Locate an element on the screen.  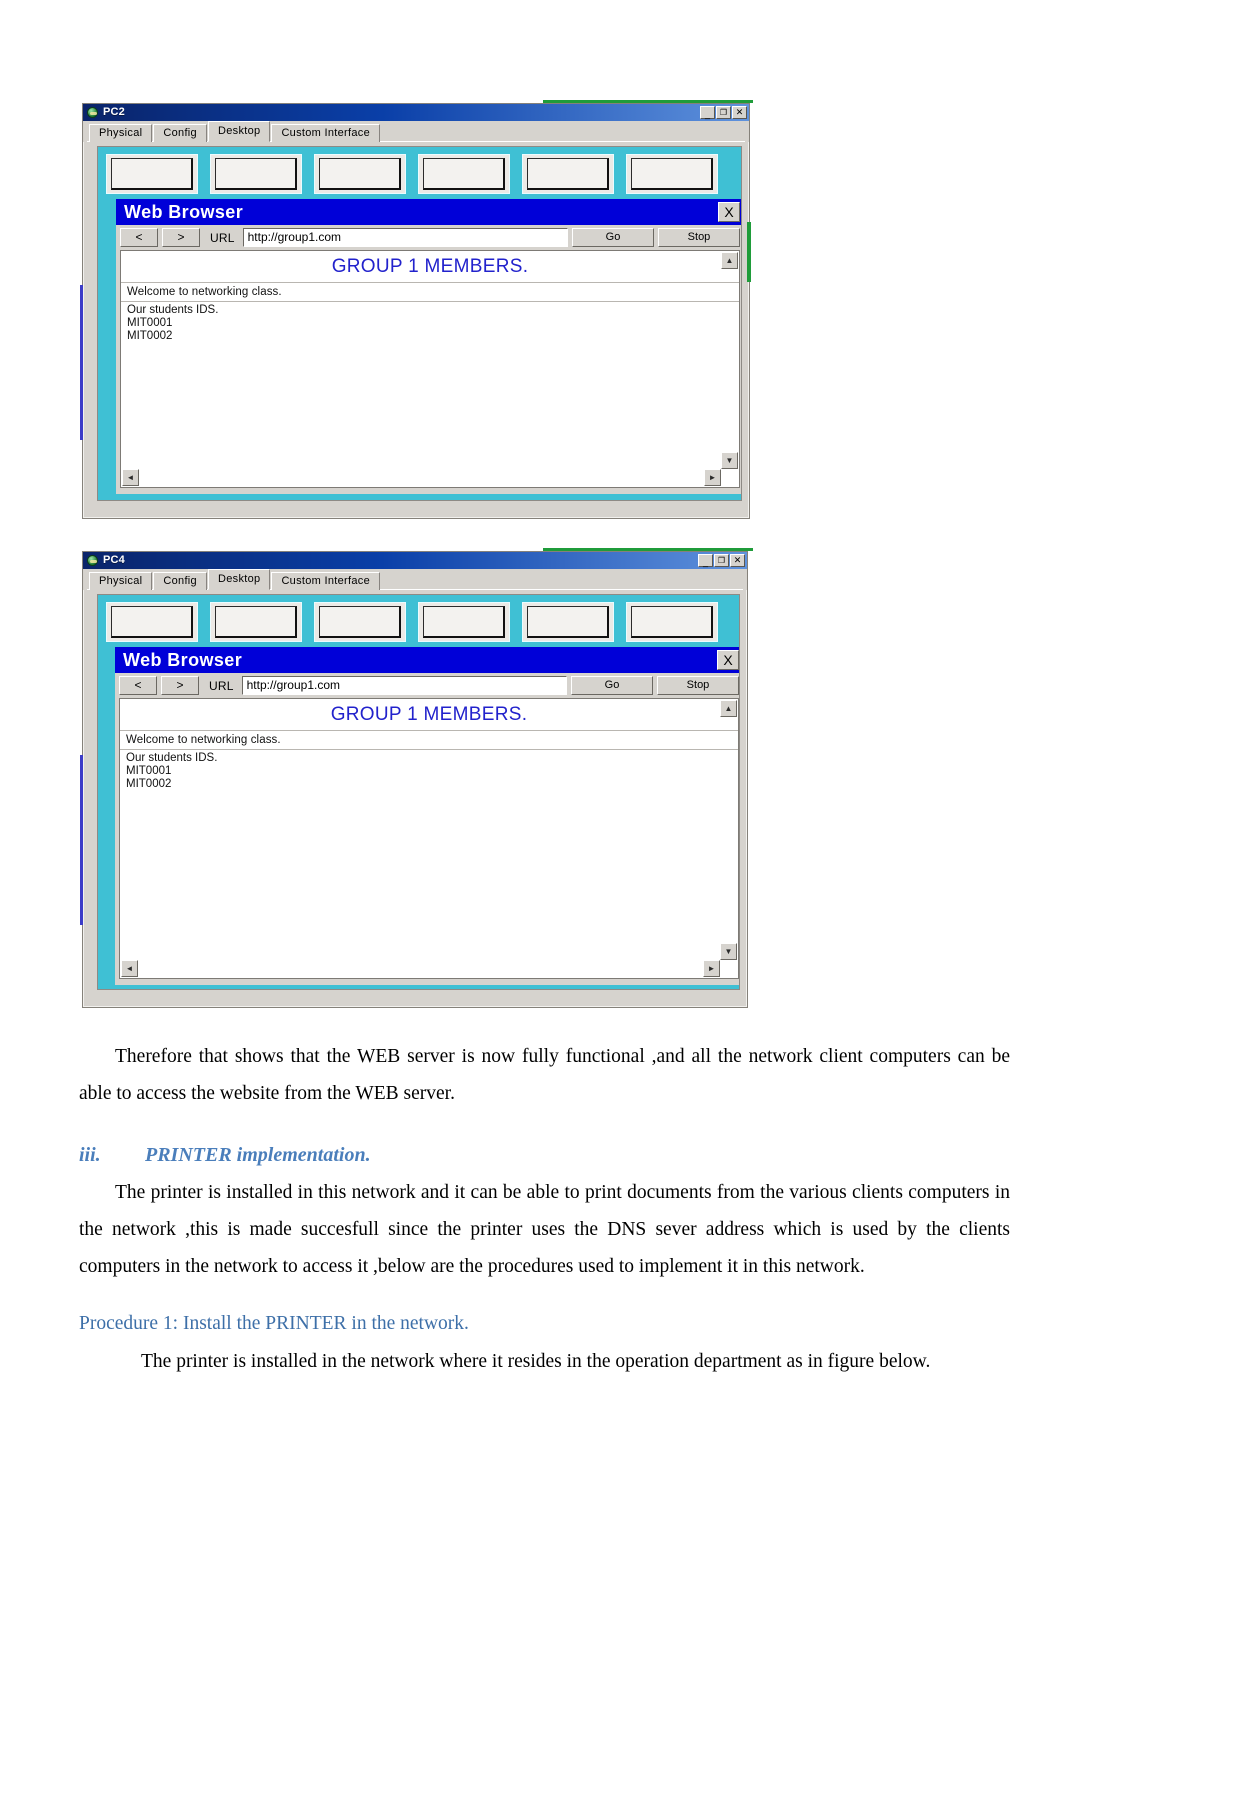
browser-titlebar: Web Browser X is located at coordinates (428, 212).